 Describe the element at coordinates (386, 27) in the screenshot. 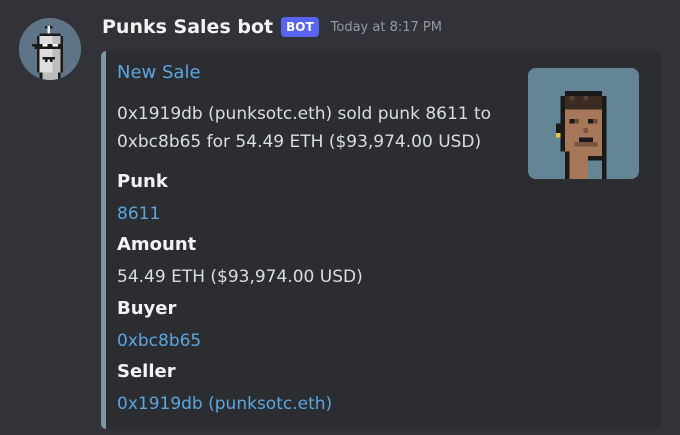

I see `message-timestamp: Today at 8:17 PM` at that location.